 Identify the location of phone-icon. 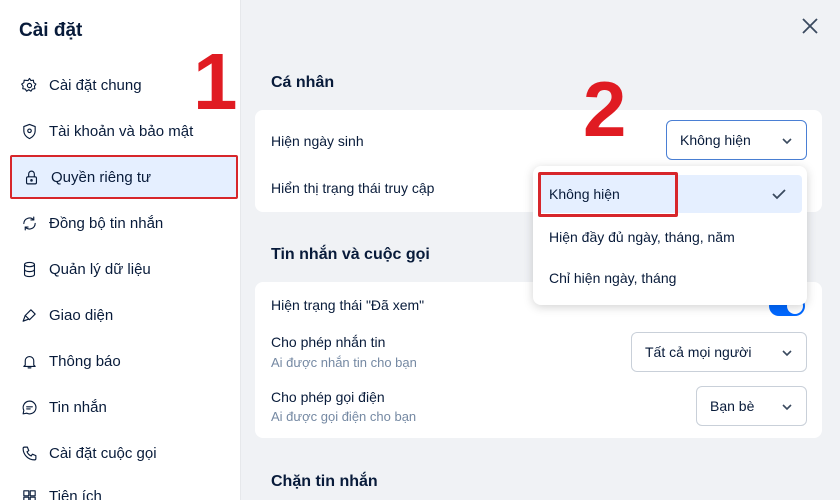
(29, 453).